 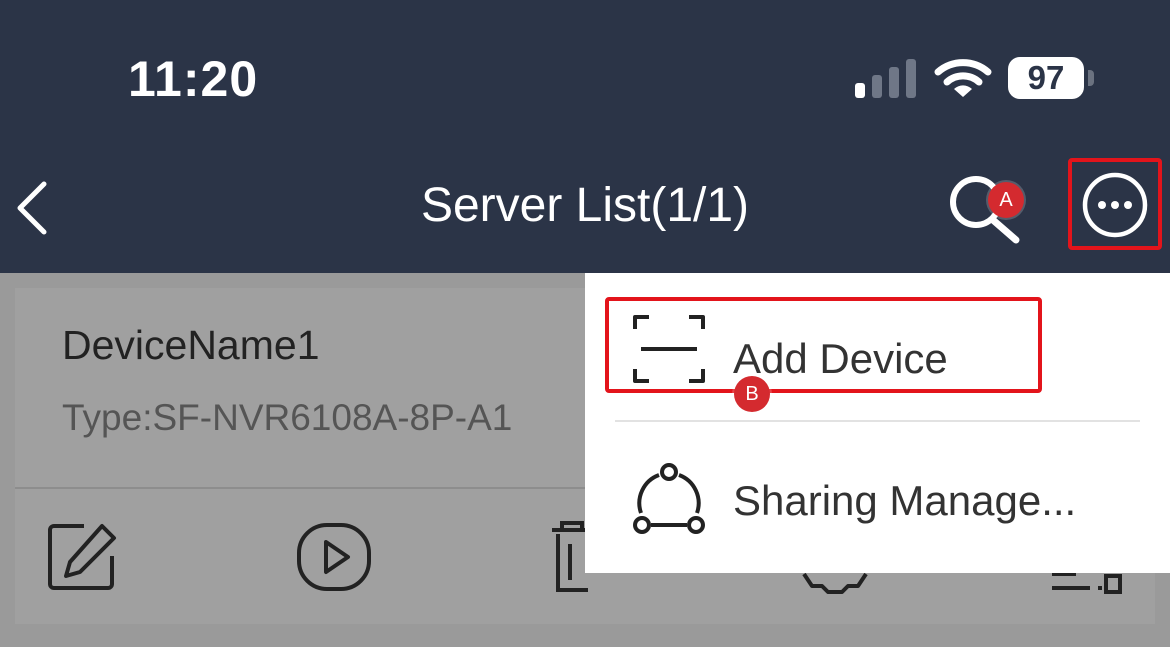 What do you see at coordinates (963, 78) in the screenshot?
I see `wifi-icon` at bounding box center [963, 78].